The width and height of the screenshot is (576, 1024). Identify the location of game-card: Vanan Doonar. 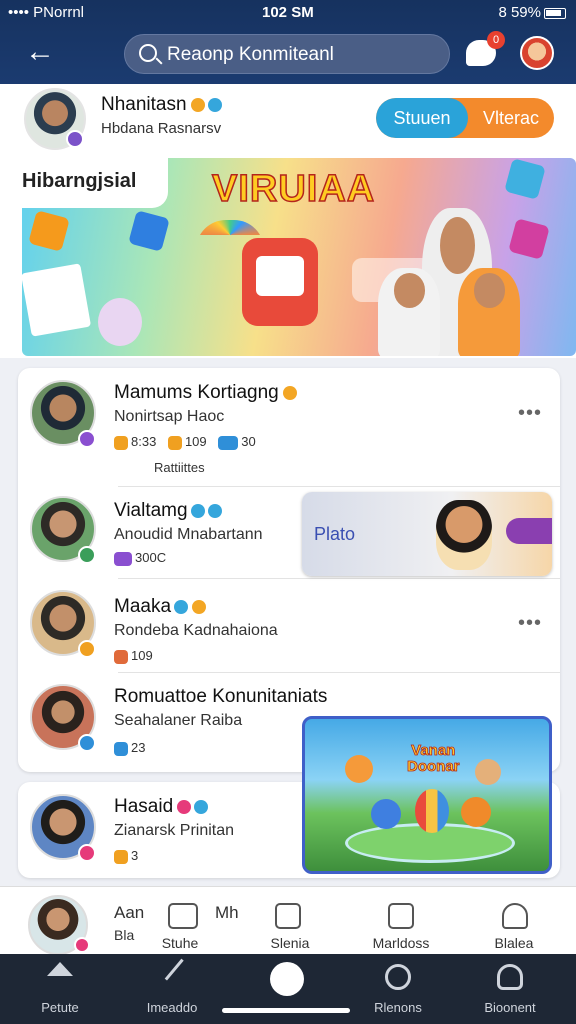
(427, 795).